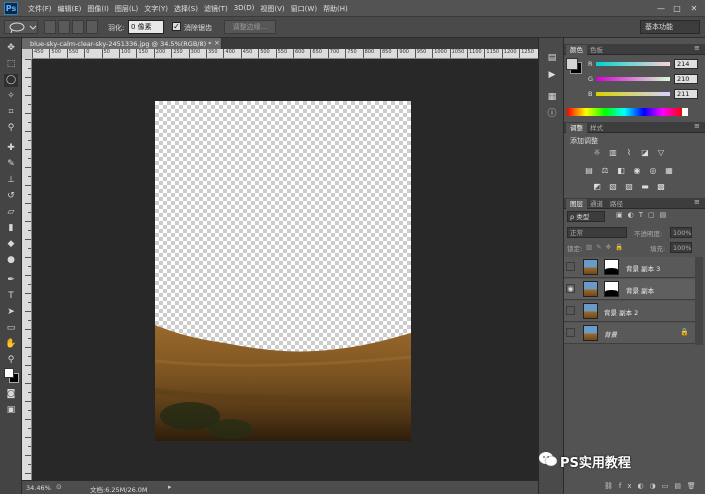 The image size is (705, 494). I want to click on add-to-selection-button, so click(64, 27).